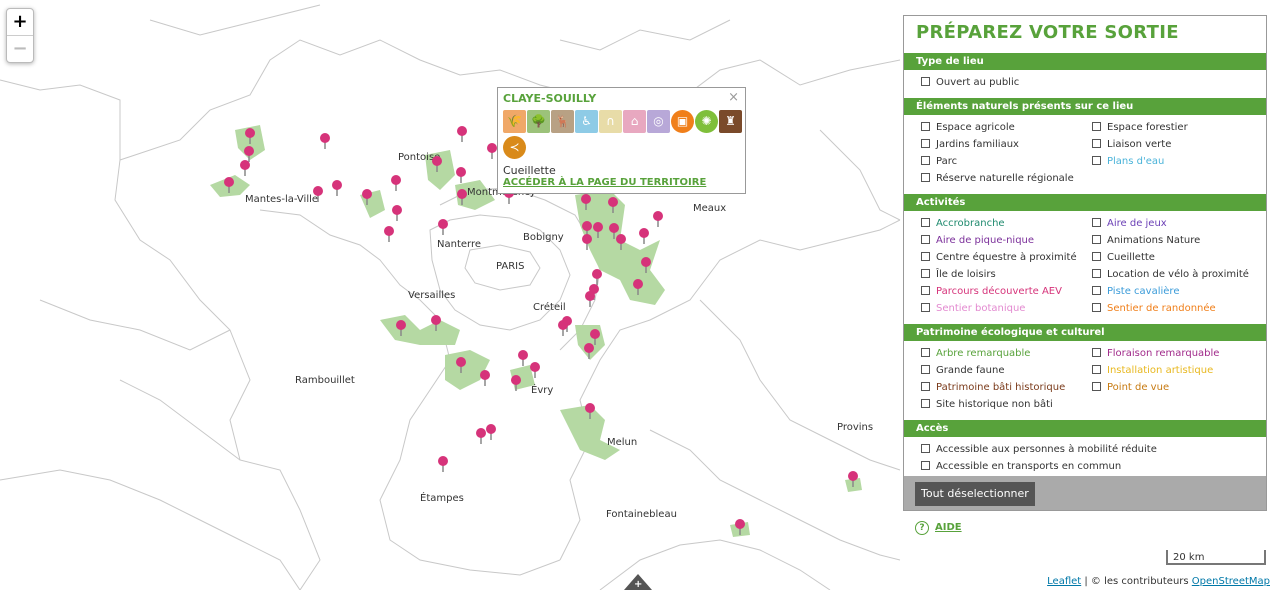 The height and width of the screenshot is (590, 1278). I want to click on filter-option: Plans d'eau, so click(1128, 161).